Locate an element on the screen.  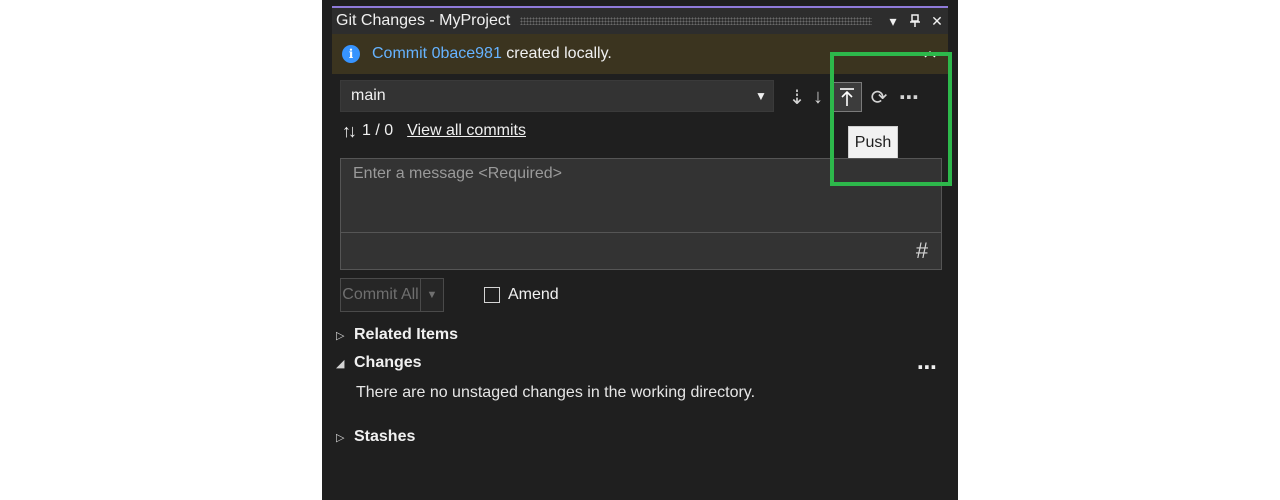
more-actions-button: ⋯ is located at coordinates (909, 97).